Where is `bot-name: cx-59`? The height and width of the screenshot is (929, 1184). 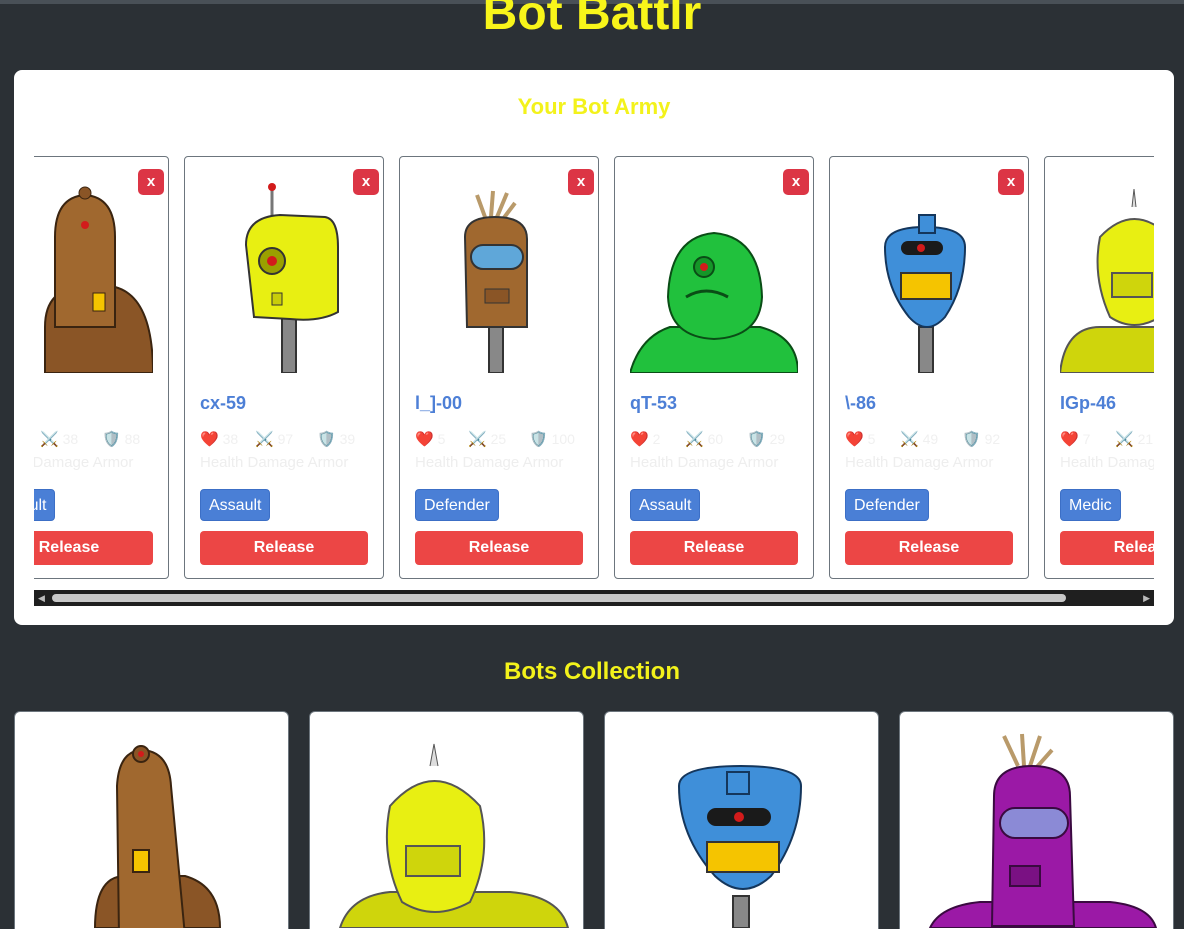
bot-name: cx-59 is located at coordinates (223, 403).